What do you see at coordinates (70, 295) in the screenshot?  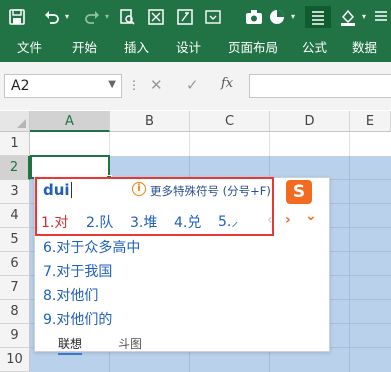 I see `candidate-8: 8.对他们` at bounding box center [70, 295].